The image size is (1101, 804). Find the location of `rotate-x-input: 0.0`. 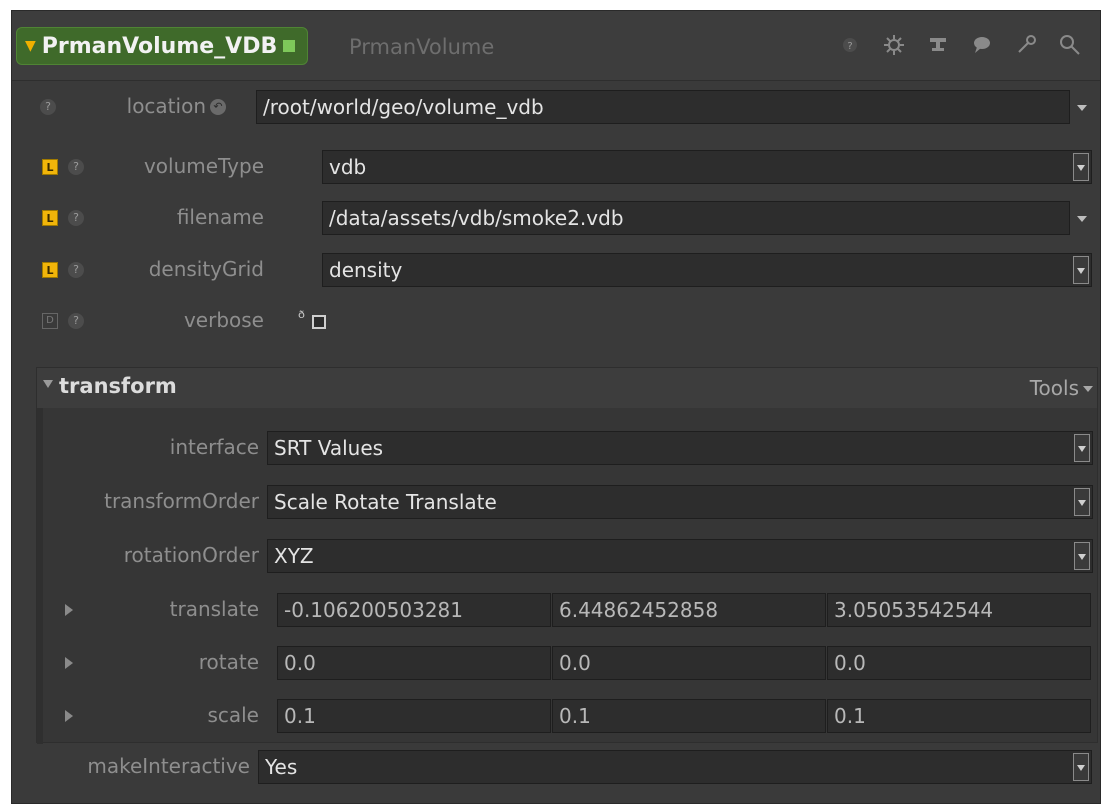

rotate-x-input: 0.0 is located at coordinates (414, 663).